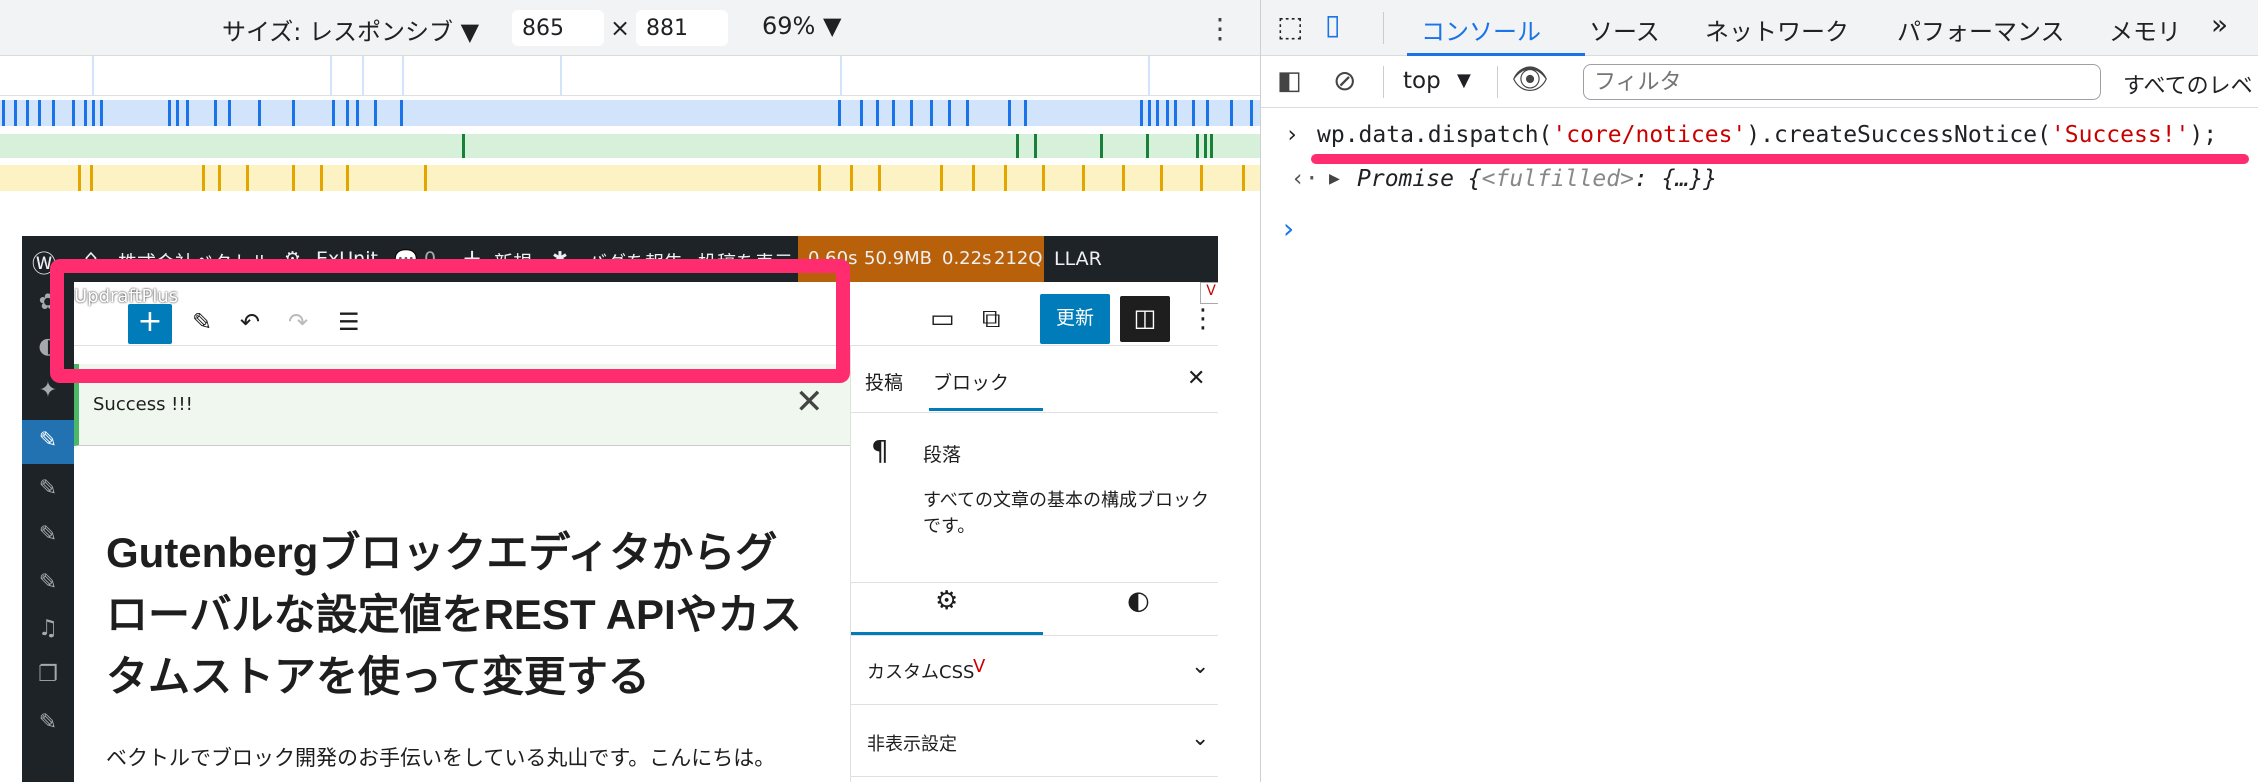 This screenshot has width=2258, height=782. Describe the element at coordinates (630, 113) in the screenshot. I see `media-query-bar-max-width` at that location.